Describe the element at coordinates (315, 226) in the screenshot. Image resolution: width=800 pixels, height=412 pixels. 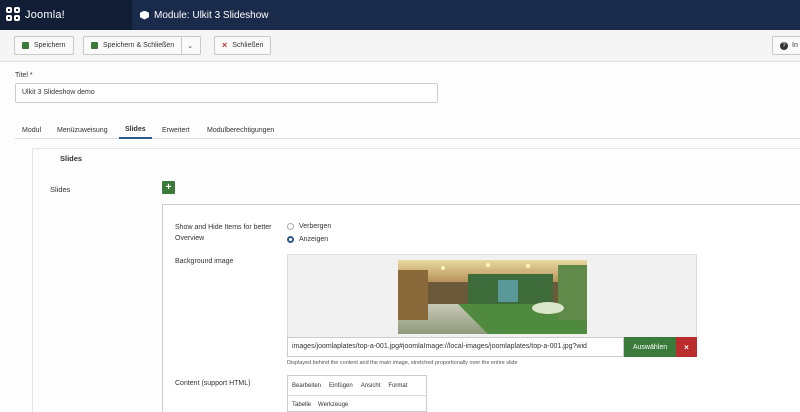
I see `radio-hide-label: Verbergen` at that location.